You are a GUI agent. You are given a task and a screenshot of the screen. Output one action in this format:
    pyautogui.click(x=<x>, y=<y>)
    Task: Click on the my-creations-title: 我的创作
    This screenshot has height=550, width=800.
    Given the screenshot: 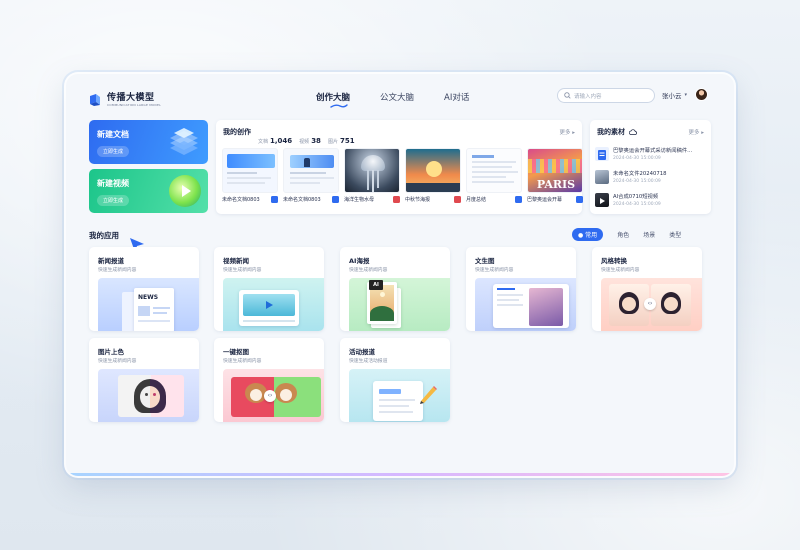 What is the action you would take?
    pyautogui.click(x=237, y=132)
    